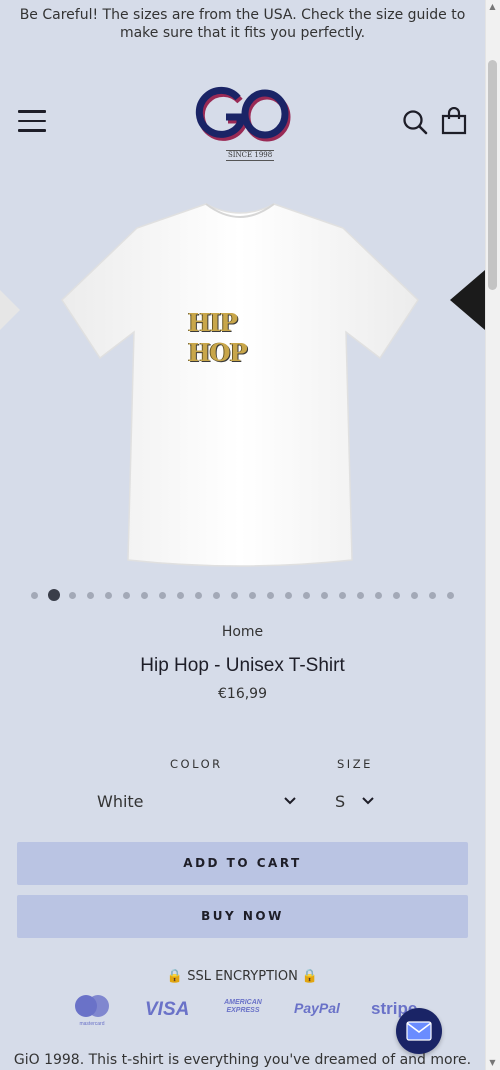 This screenshot has height=1070, width=500. What do you see at coordinates (196, 764) in the screenshot?
I see `color-label: COLOR` at bounding box center [196, 764].